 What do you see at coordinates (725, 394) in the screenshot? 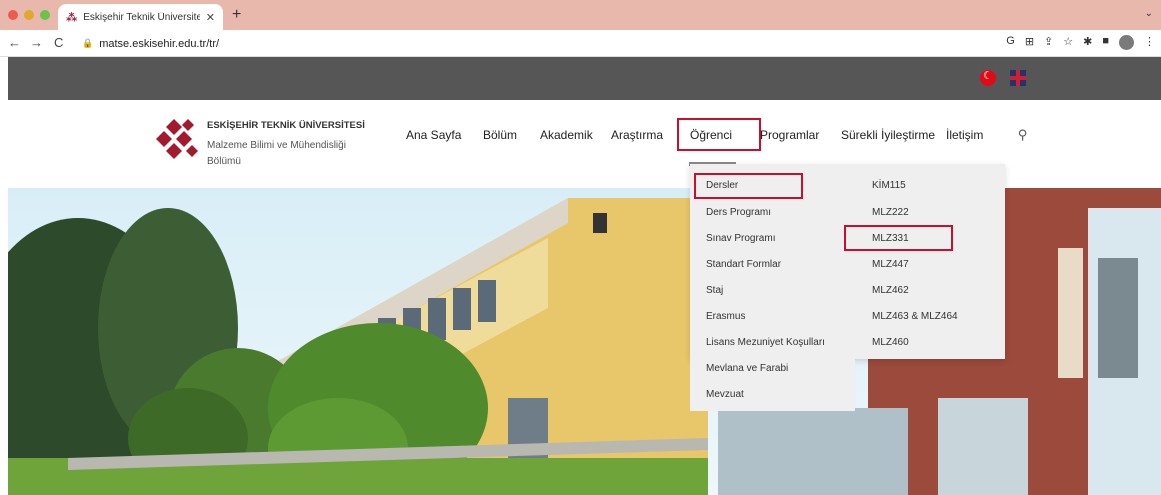
I see `dropdown-item-mevzuat: Mevzuat` at bounding box center [725, 394].